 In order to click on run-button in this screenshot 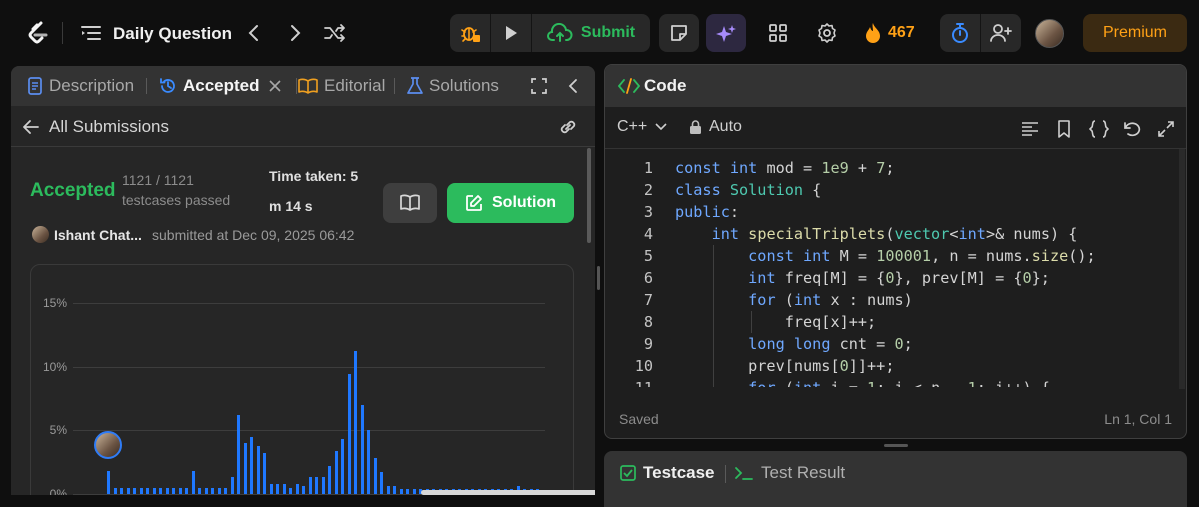, I will do `click(511, 33)`.